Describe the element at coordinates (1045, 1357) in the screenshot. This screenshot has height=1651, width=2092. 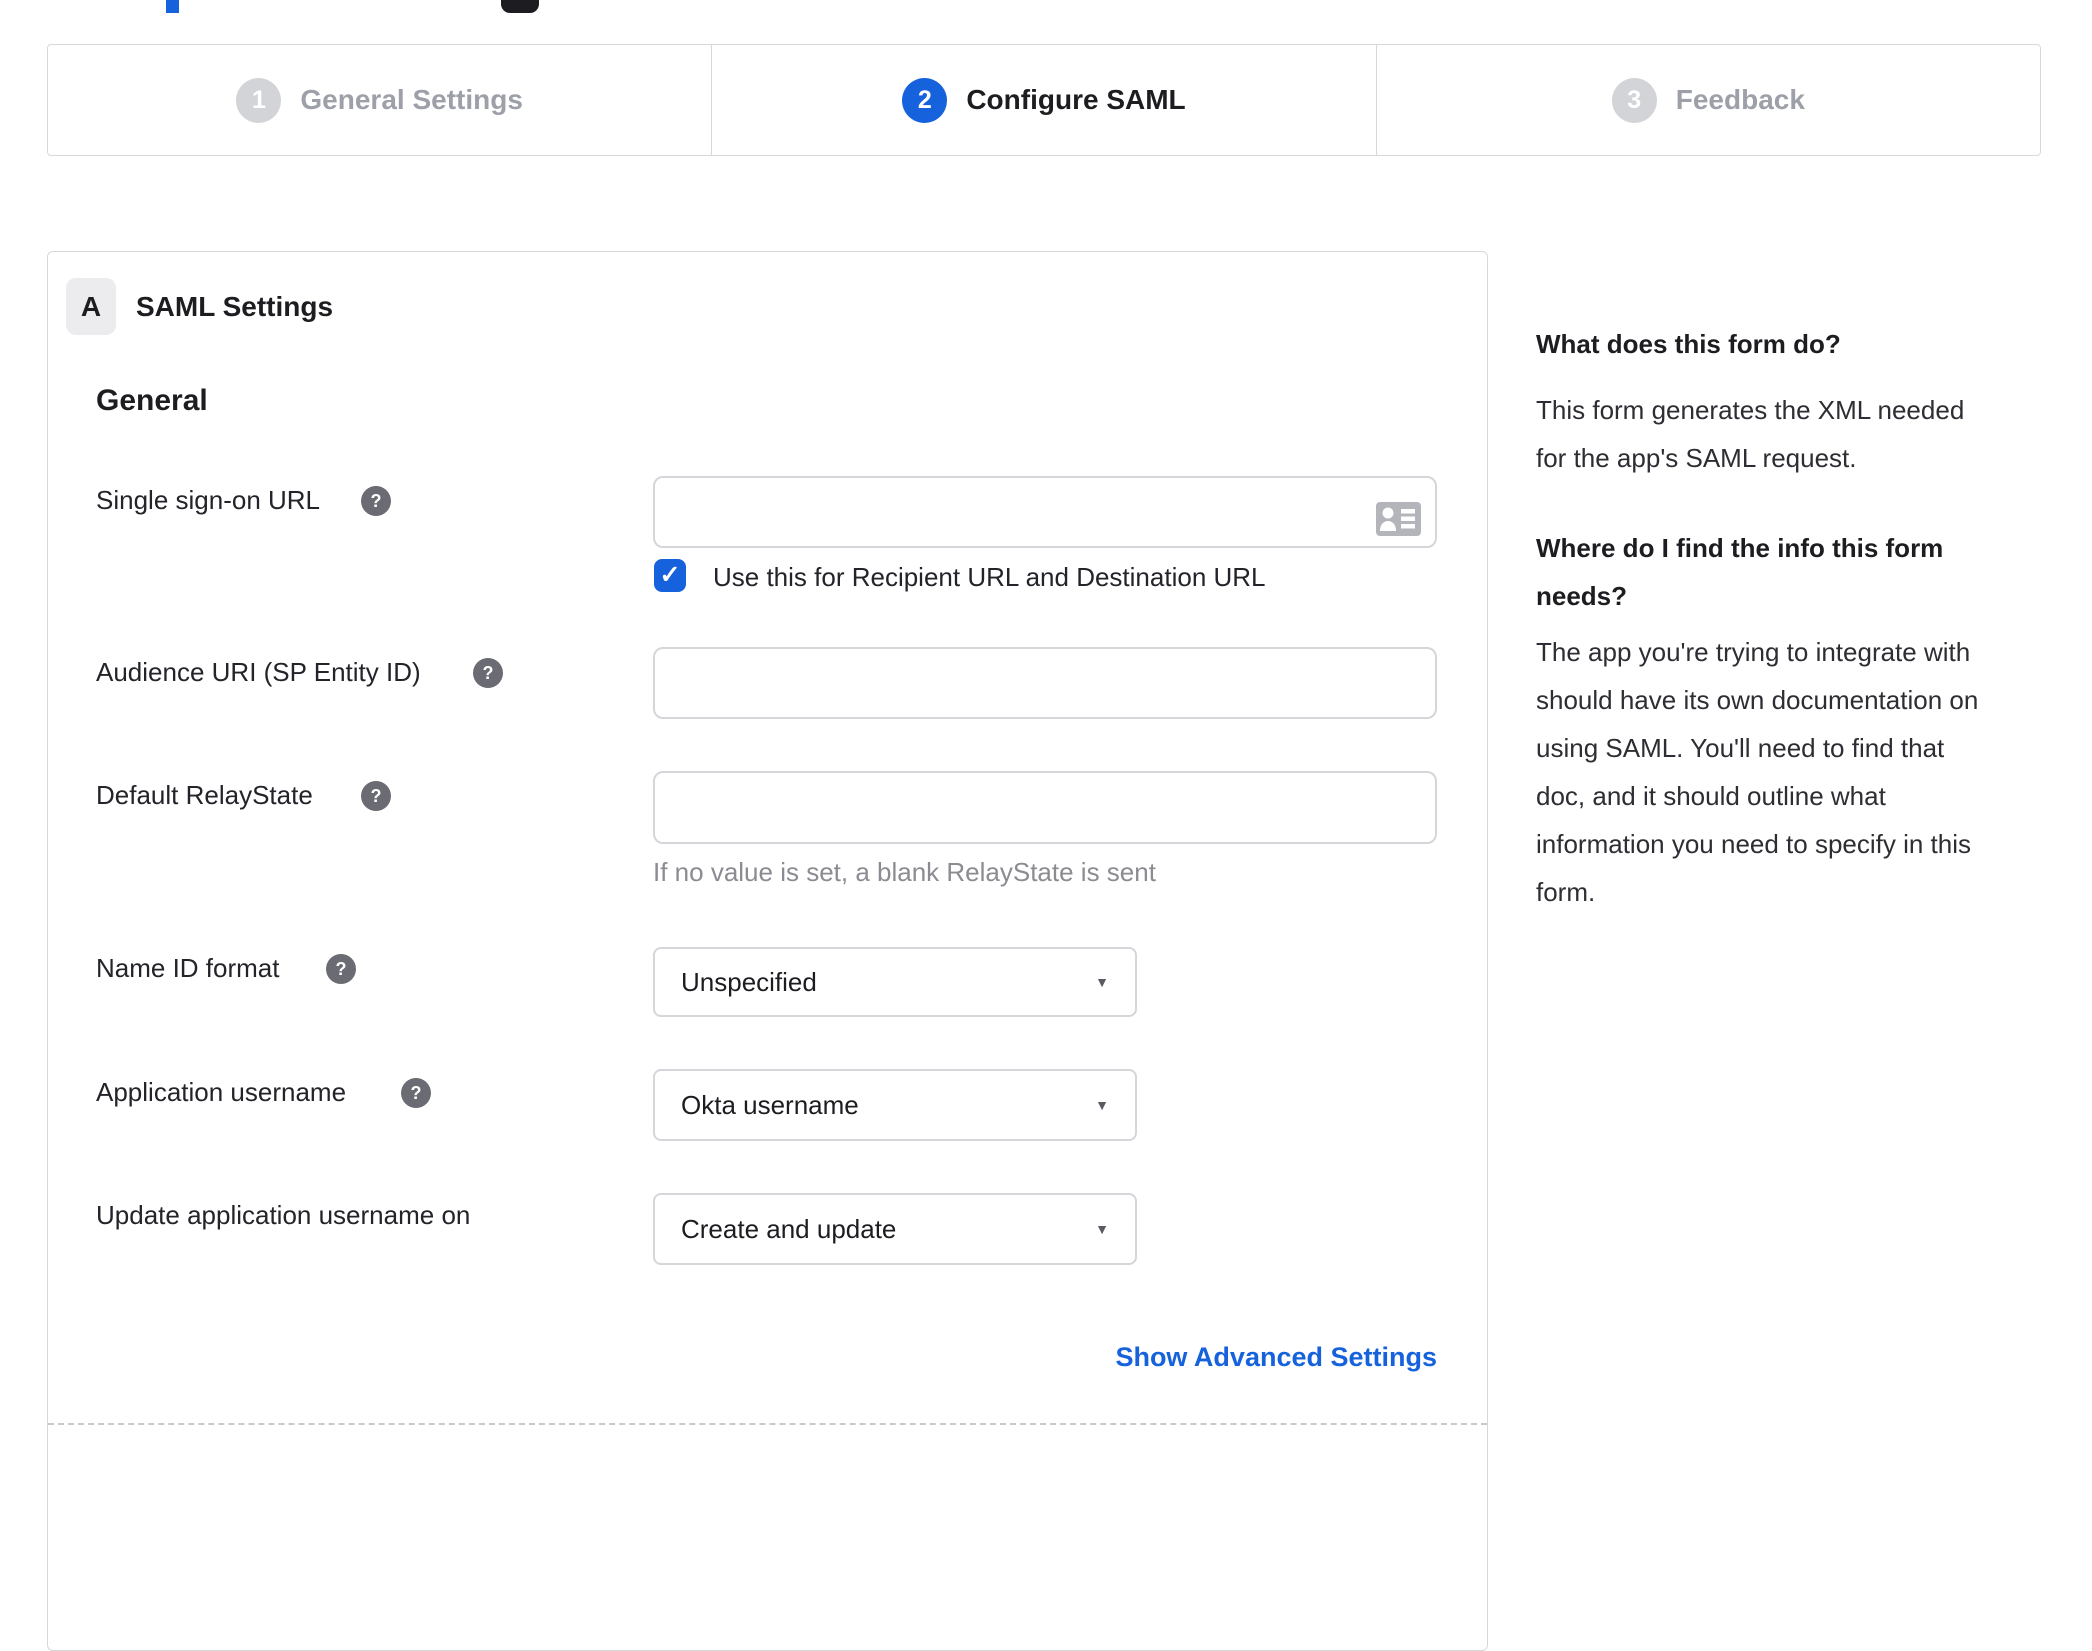
I see `show-advanced-settings-link: Show Advanced Settings` at that location.